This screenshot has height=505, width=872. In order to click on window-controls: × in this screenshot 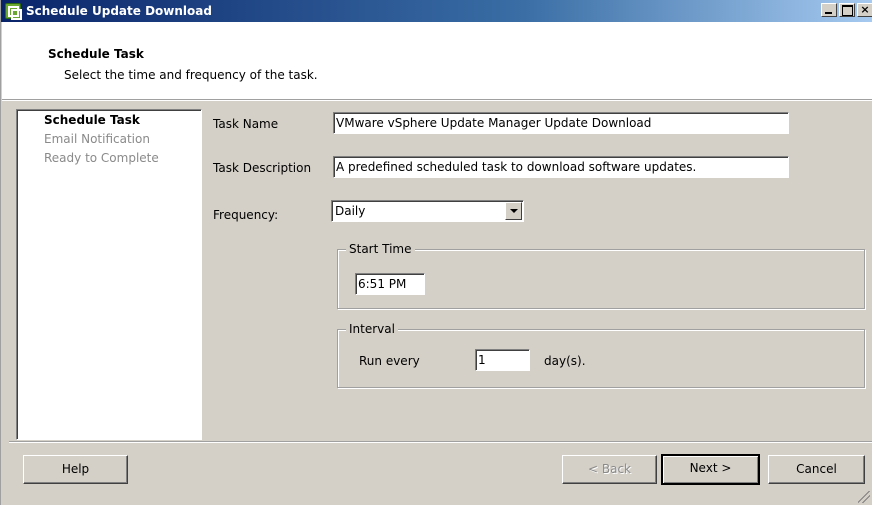, I will do `click(846, 10)`.